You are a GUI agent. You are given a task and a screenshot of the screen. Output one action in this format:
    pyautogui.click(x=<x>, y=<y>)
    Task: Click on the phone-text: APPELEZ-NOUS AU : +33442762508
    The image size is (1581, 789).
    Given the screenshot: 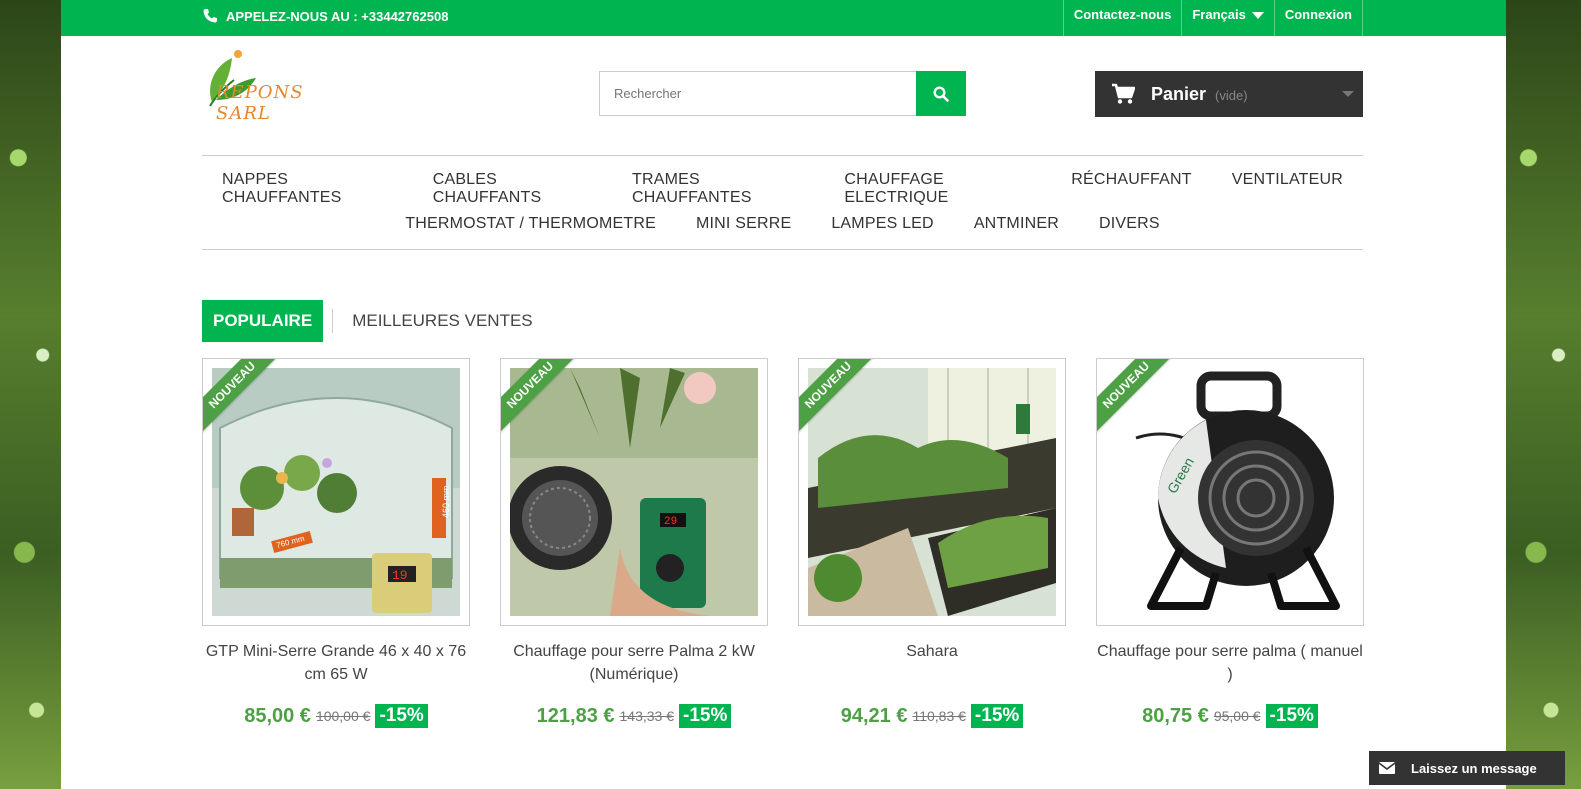 What is the action you would take?
    pyautogui.click(x=337, y=16)
    